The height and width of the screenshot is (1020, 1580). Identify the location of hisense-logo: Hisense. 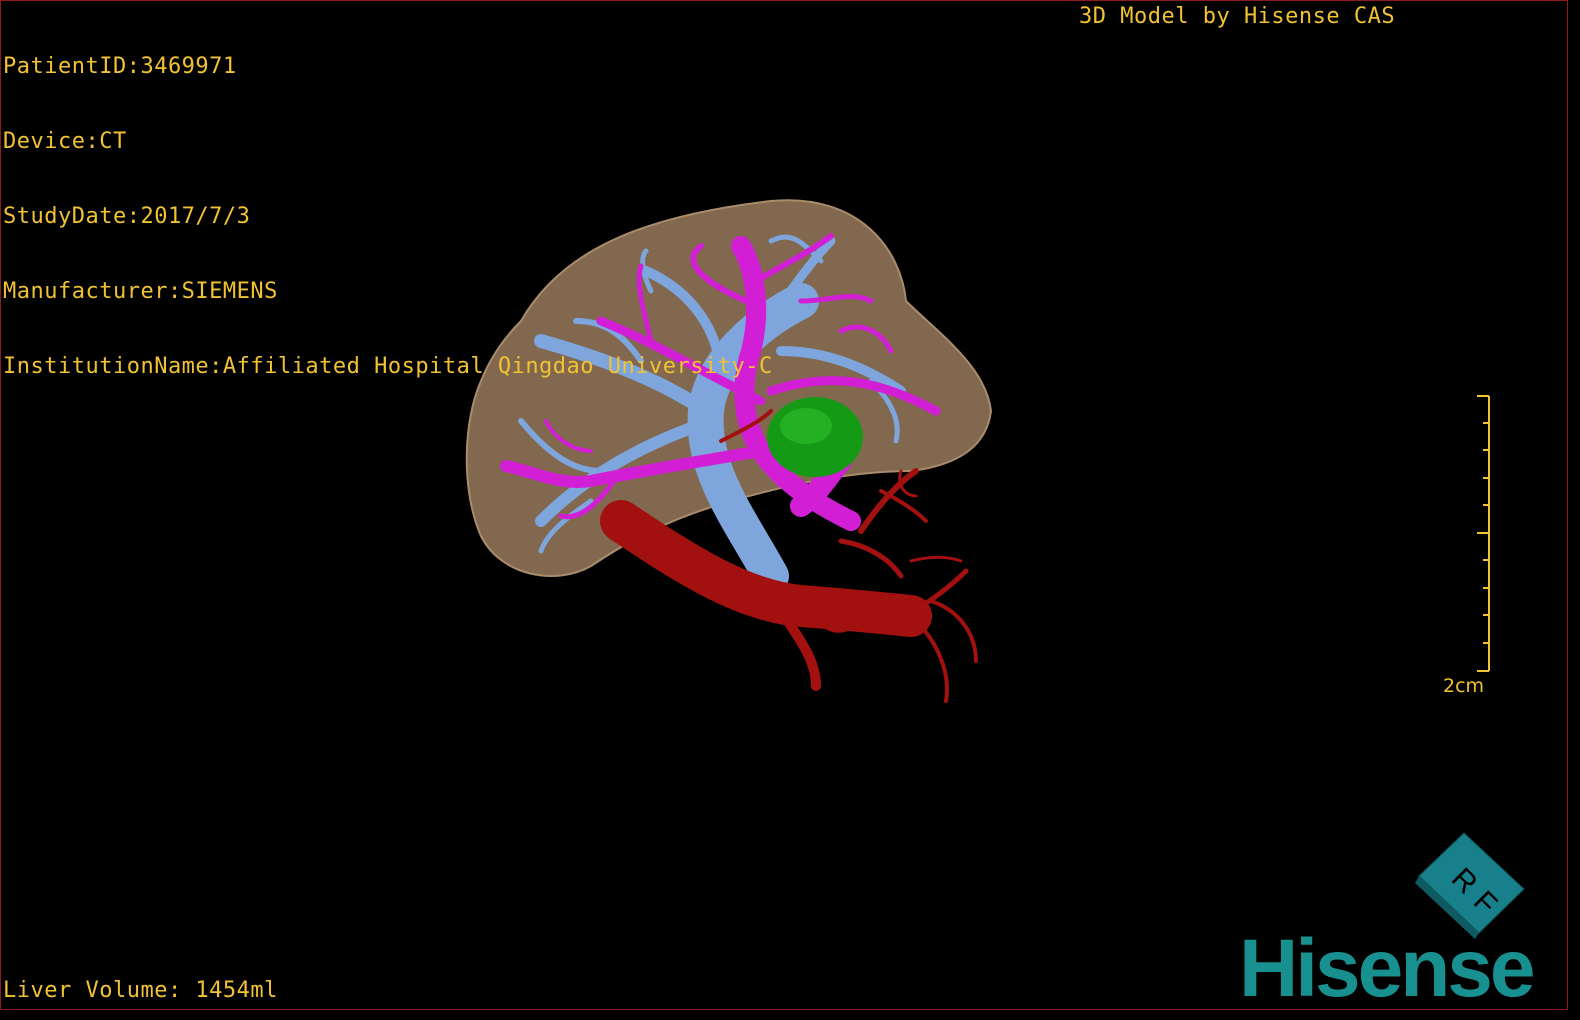
(1387, 966).